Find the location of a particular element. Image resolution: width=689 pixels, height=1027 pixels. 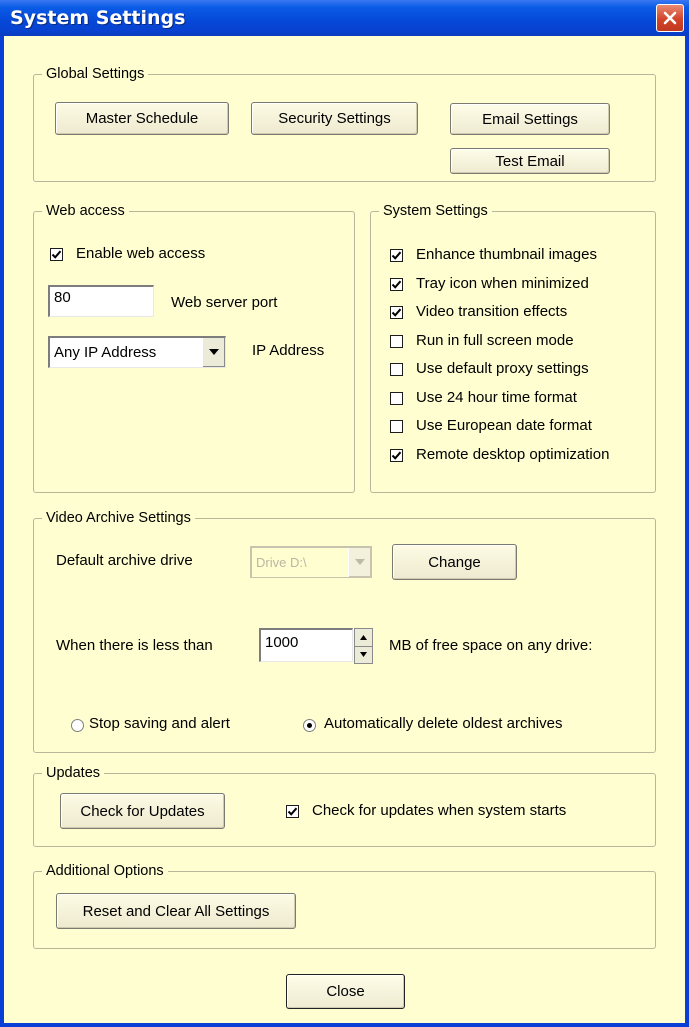

global-settings-legend: Global Settings is located at coordinates (95, 74).